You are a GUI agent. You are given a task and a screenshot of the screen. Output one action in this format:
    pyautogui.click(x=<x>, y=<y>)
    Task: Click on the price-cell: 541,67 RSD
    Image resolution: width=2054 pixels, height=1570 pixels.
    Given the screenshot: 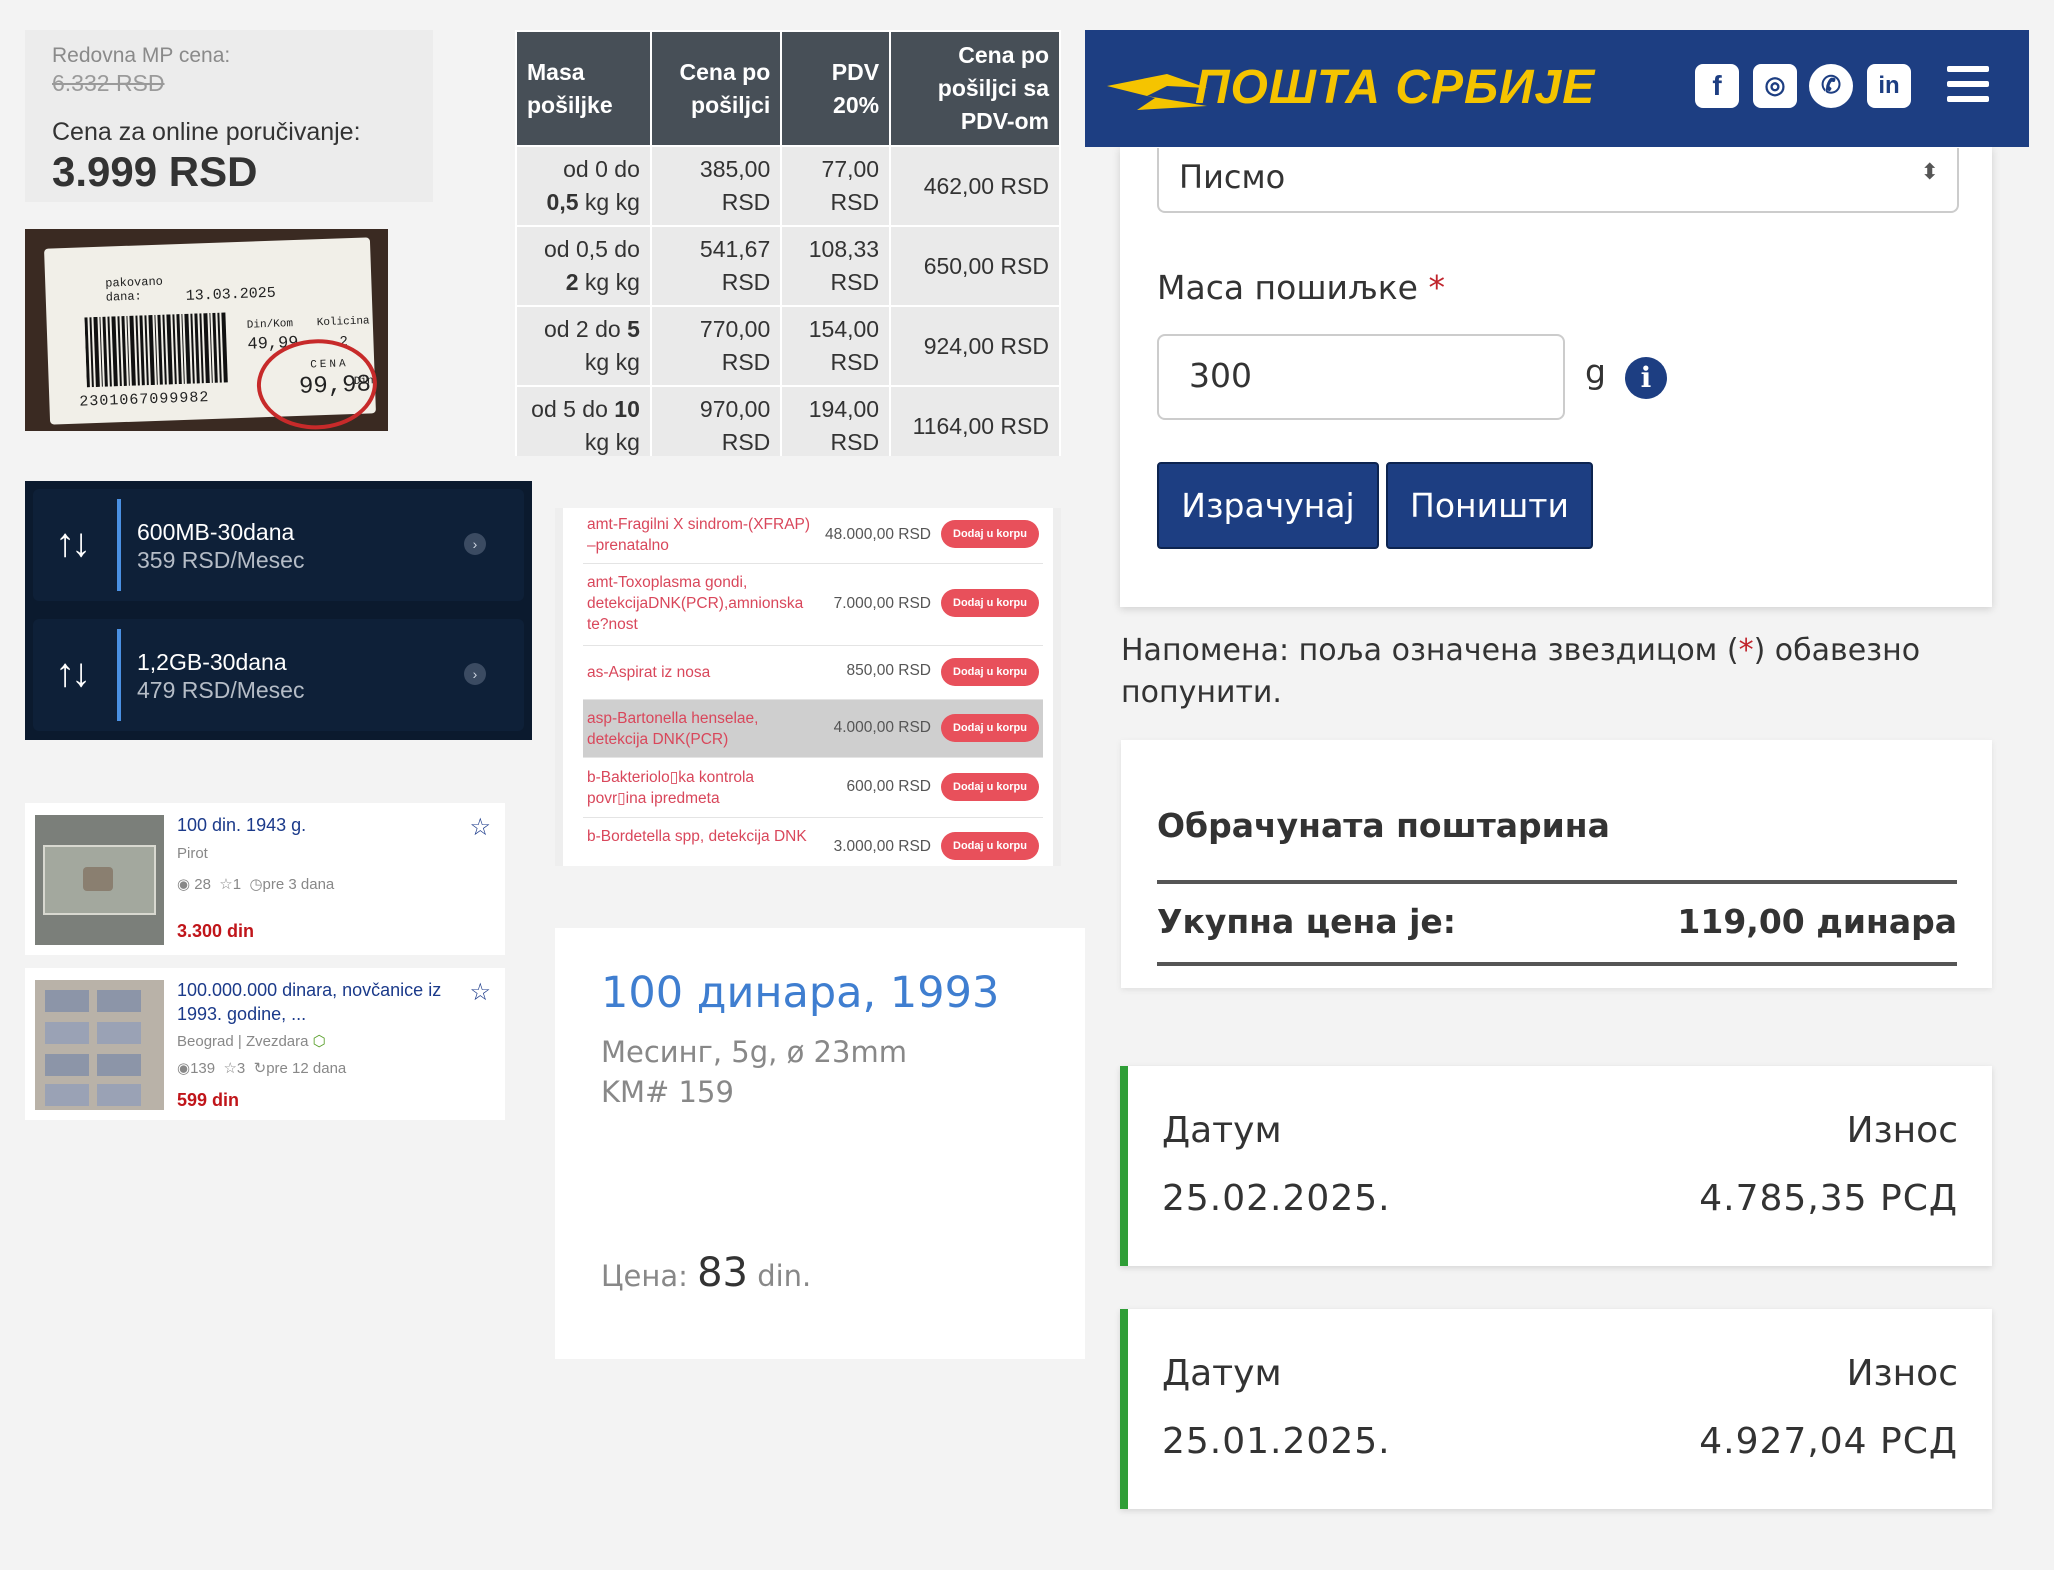 What is the action you would take?
    pyautogui.click(x=716, y=266)
    